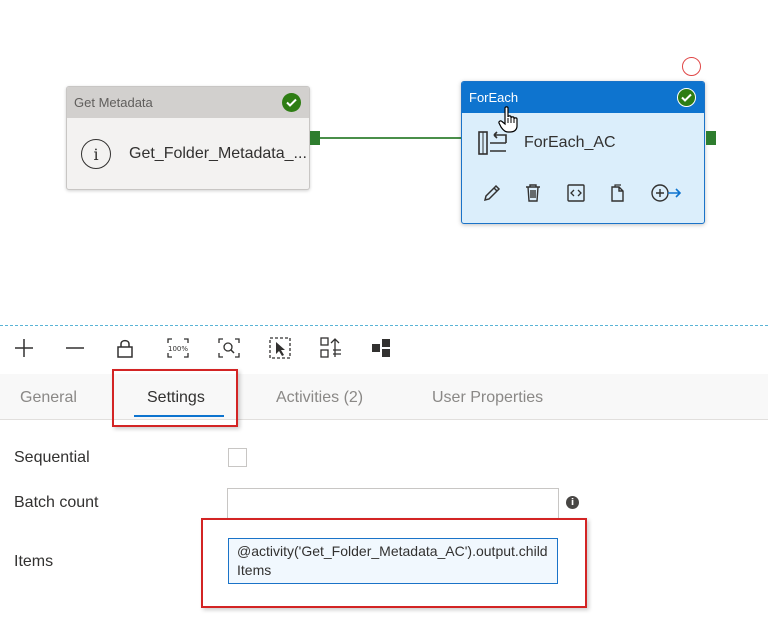 This screenshot has height=639, width=768. What do you see at coordinates (503, 193) in the screenshot?
I see `edit-icon` at bounding box center [503, 193].